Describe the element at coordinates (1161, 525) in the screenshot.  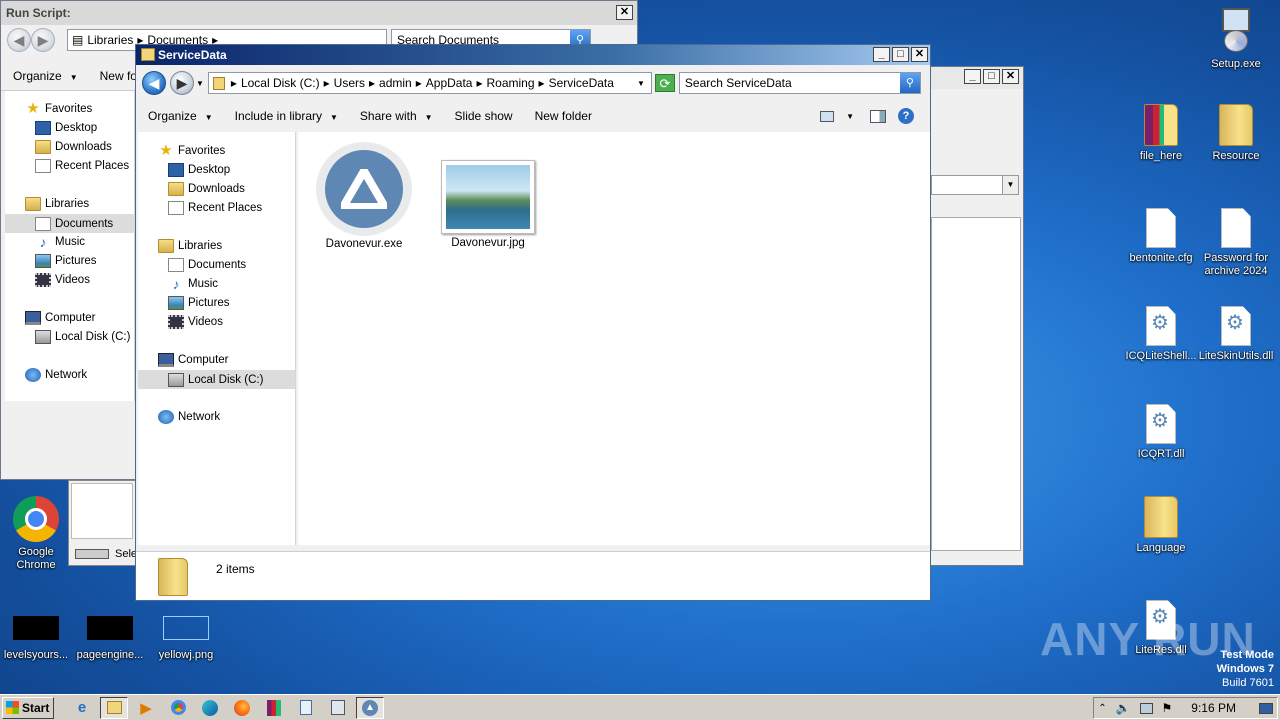
I see `desktop-icon-language: Language` at that location.